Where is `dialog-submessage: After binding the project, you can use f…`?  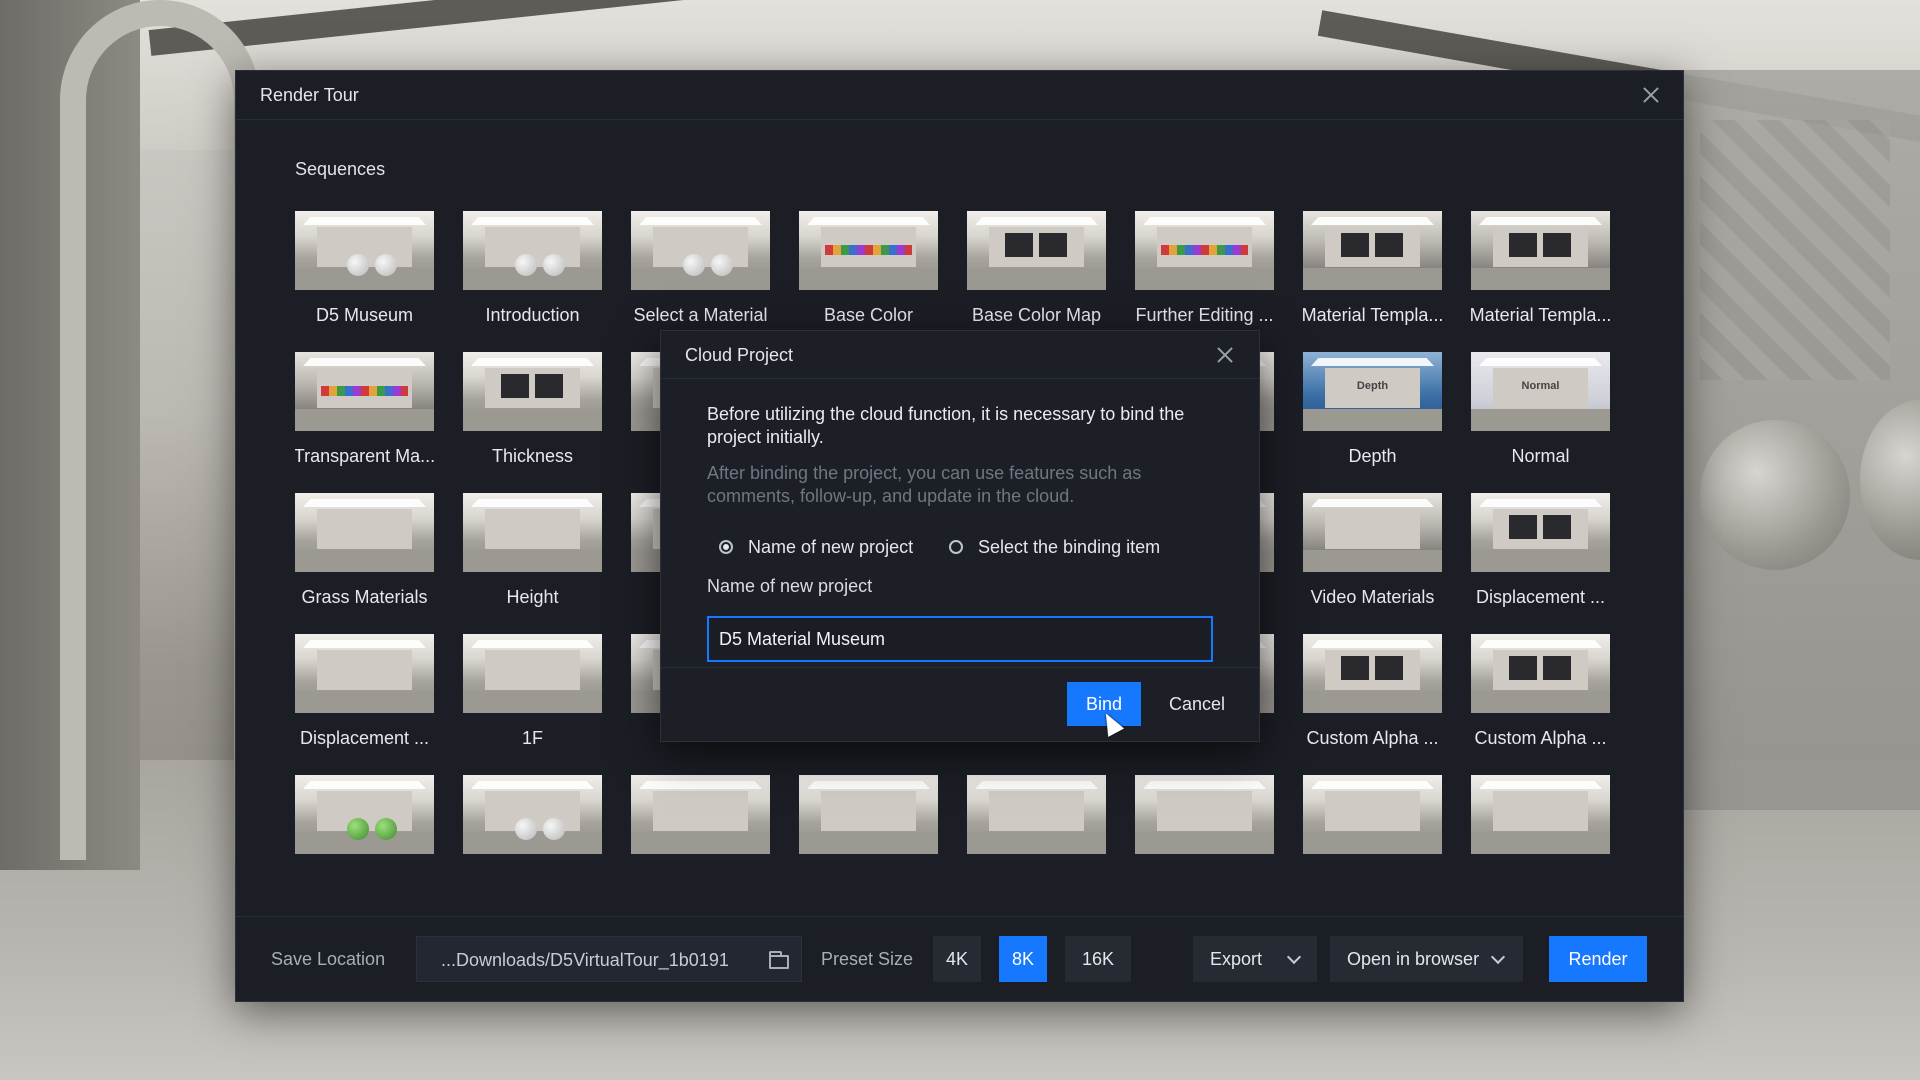 dialog-submessage: After binding the project, you can use f… is located at coordinates (924, 484).